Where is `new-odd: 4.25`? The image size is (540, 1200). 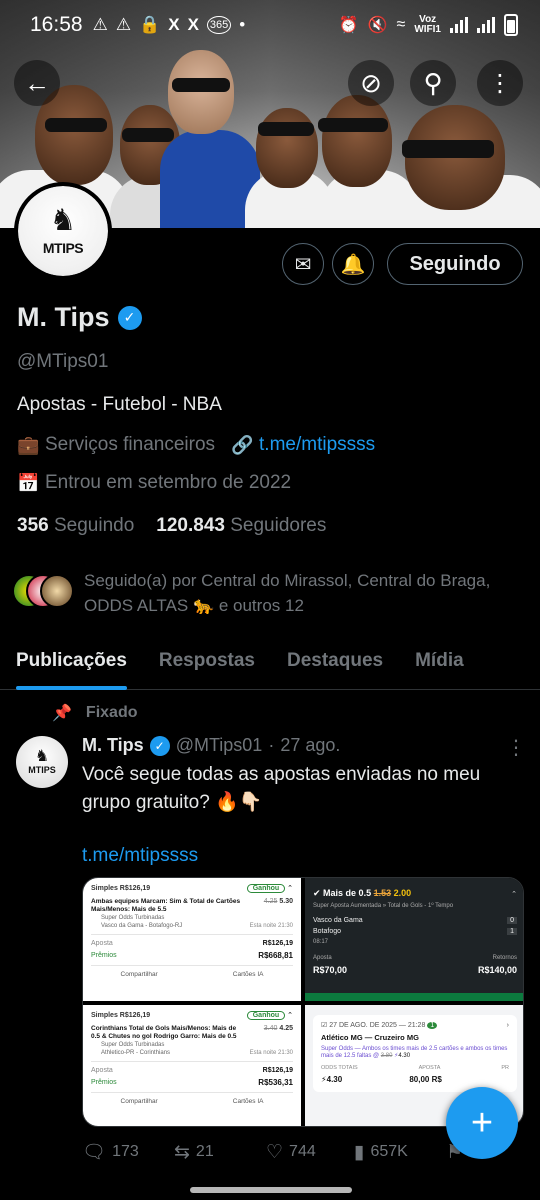
new-odd: 4.25 is located at coordinates (286, 1028).